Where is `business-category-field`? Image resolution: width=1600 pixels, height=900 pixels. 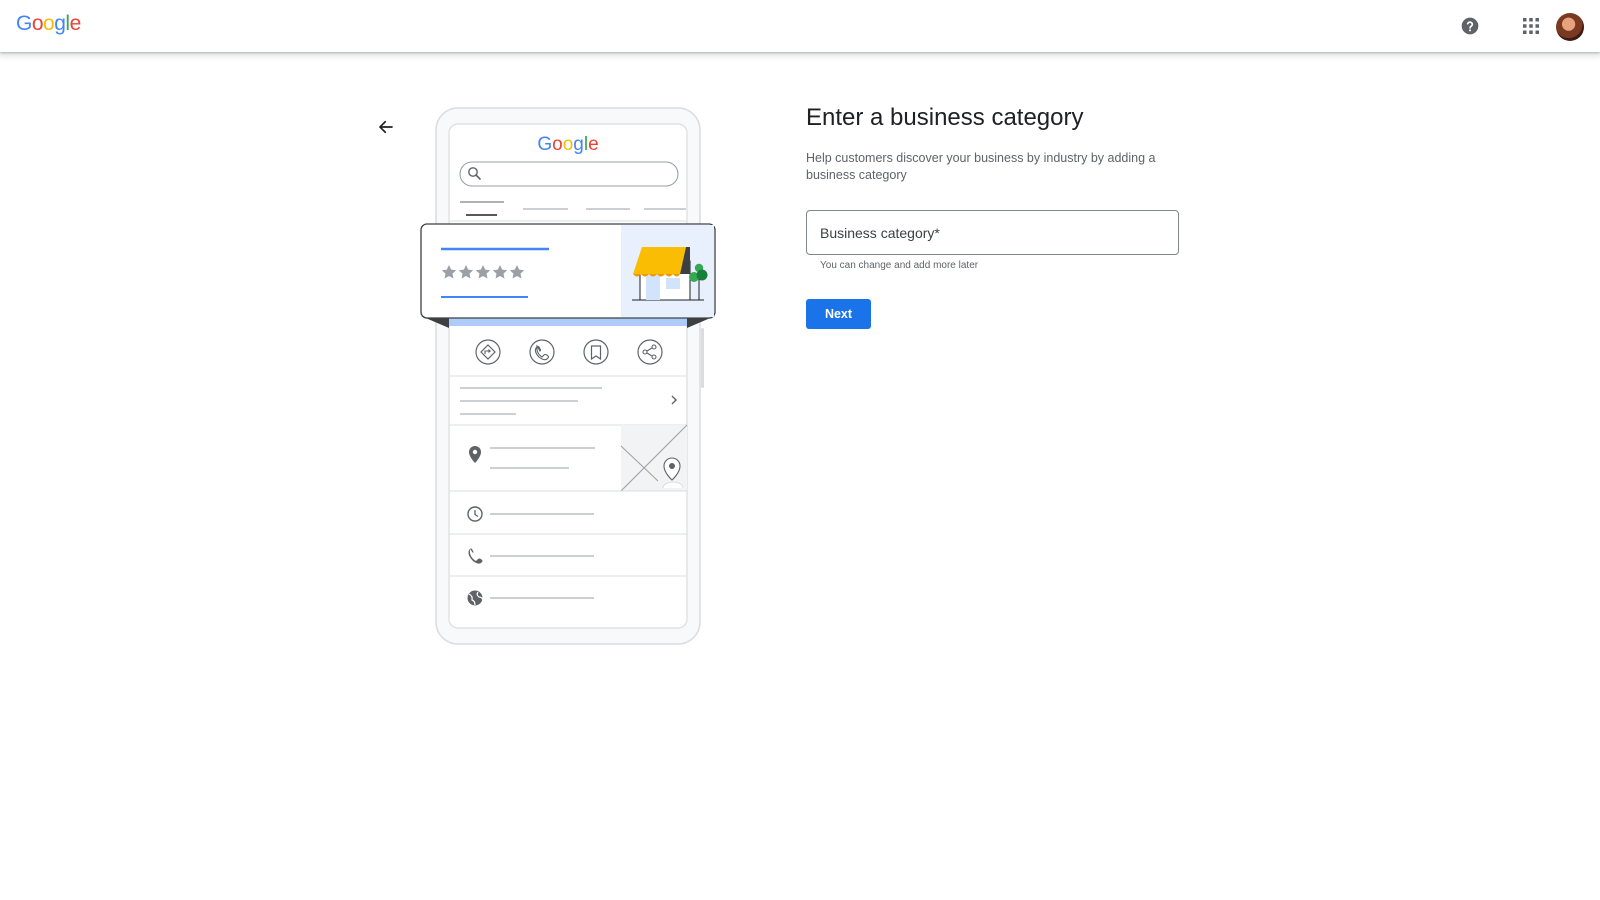
business-category-field is located at coordinates (992, 232).